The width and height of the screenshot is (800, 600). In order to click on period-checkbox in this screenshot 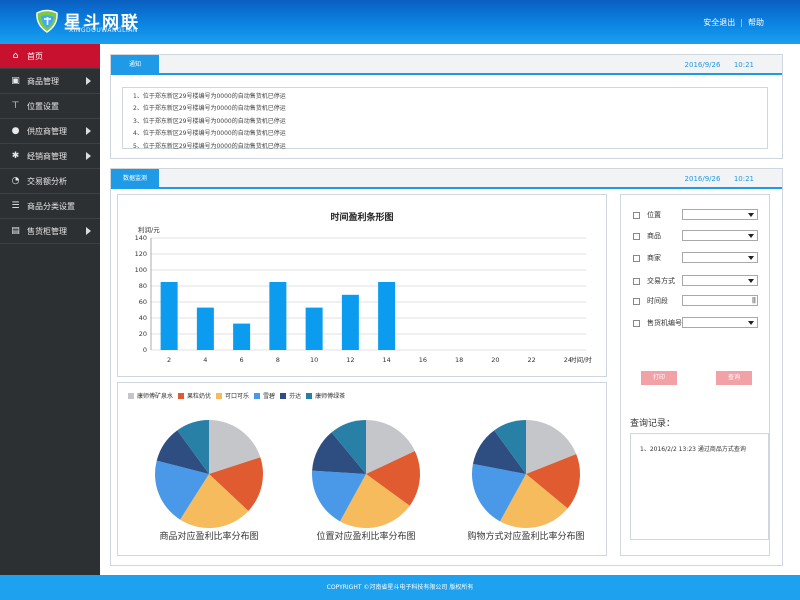, I will do `click(636, 301)`.